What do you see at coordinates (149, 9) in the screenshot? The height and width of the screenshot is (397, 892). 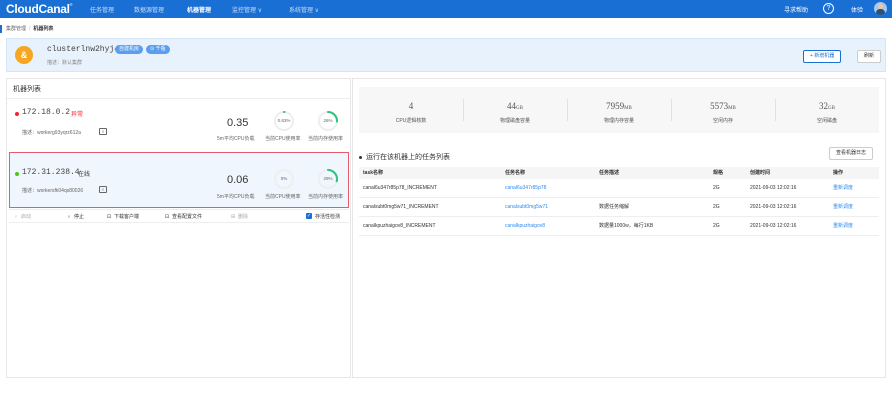 I see `nav-item-datasources: 数据源管理` at bounding box center [149, 9].